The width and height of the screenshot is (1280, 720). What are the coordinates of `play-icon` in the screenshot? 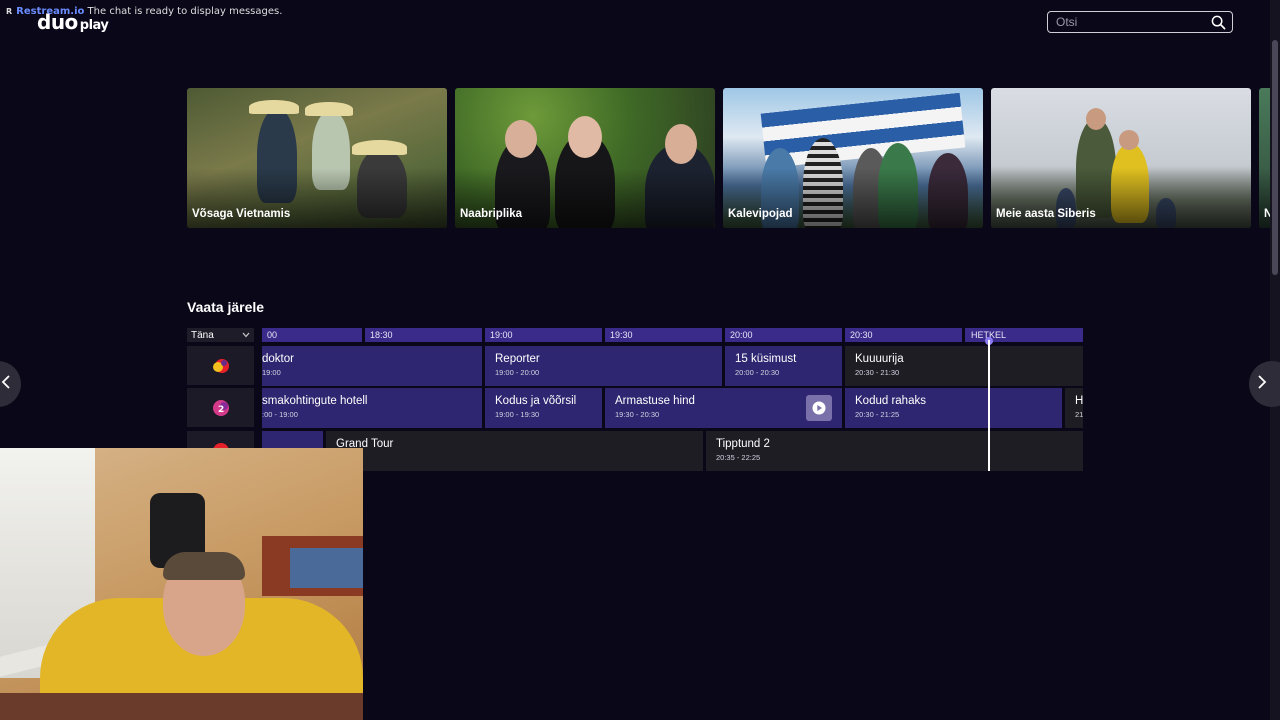 It's located at (819, 408).